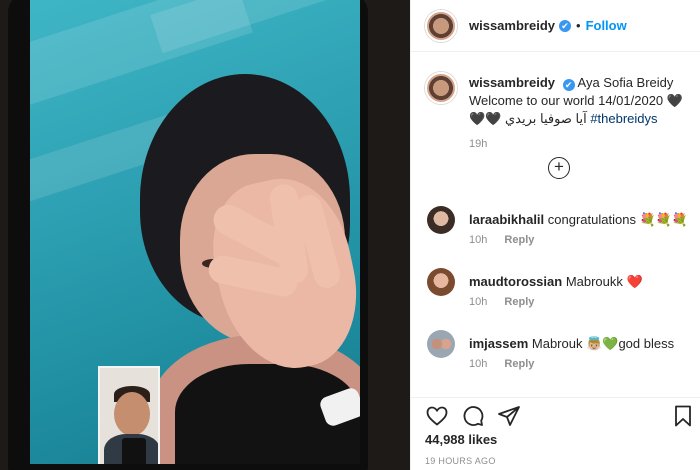  Describe the element at coordinates (478, 144) in the screenshot. I see `caption-time: 19h` at that location.